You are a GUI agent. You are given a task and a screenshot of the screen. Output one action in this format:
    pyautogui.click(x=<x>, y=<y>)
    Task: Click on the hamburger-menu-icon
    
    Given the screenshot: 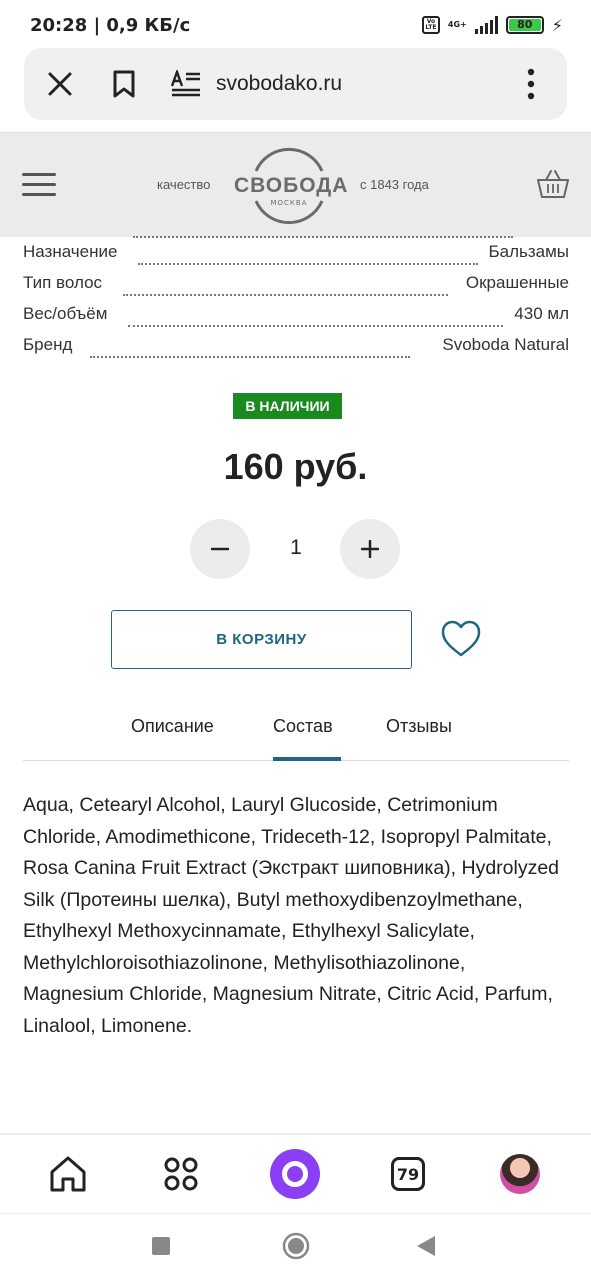 What is the action you would take?
    pyautogui.click(x=39, y=185)
    